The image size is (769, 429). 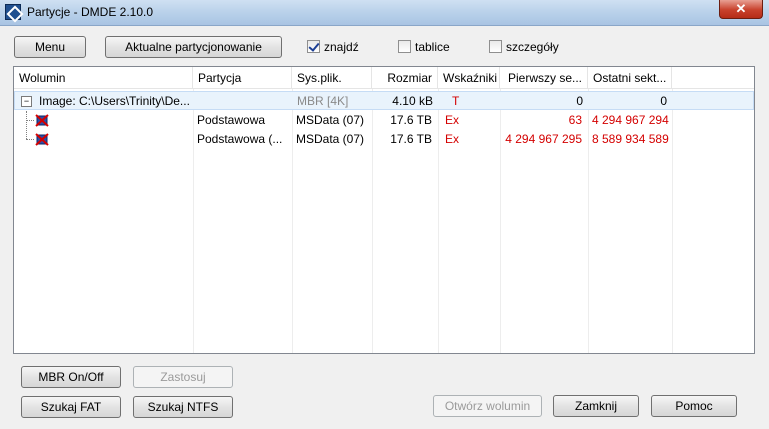 I want to click on first-sector-cell: 63, so click(x=575, y=120).